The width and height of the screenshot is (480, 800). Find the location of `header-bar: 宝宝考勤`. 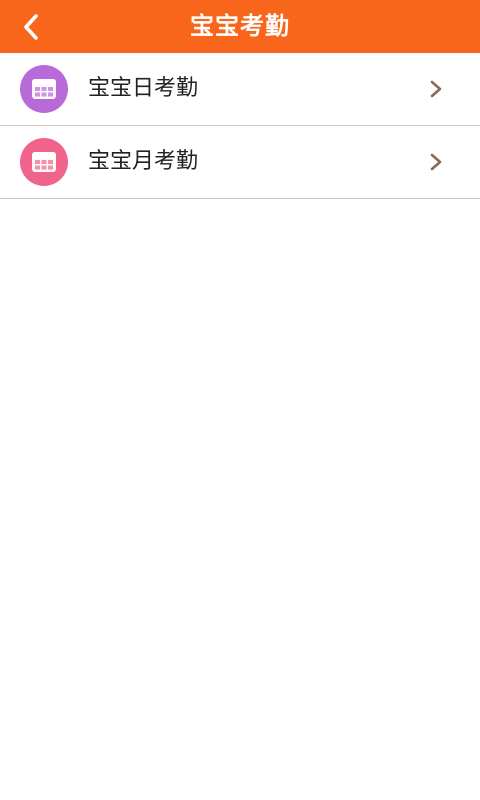

header-bar: 宝宝考勤 is located at coordinates (240, 26).